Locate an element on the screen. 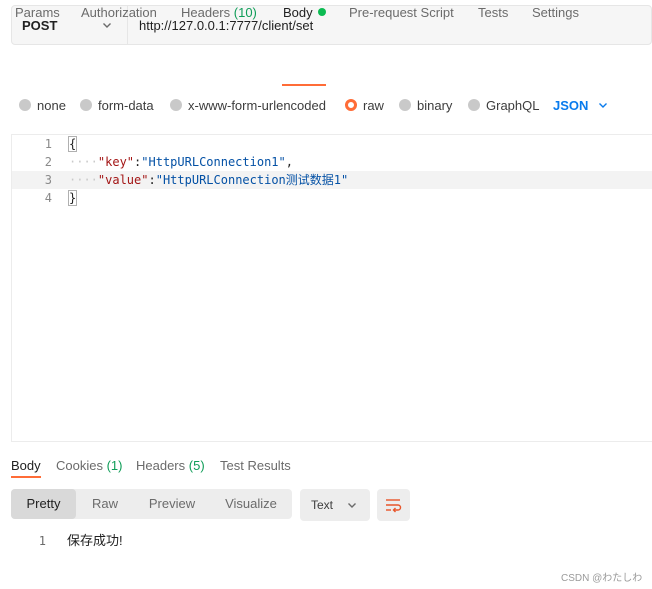  json-colon: : is located at coordinates (152, 180).